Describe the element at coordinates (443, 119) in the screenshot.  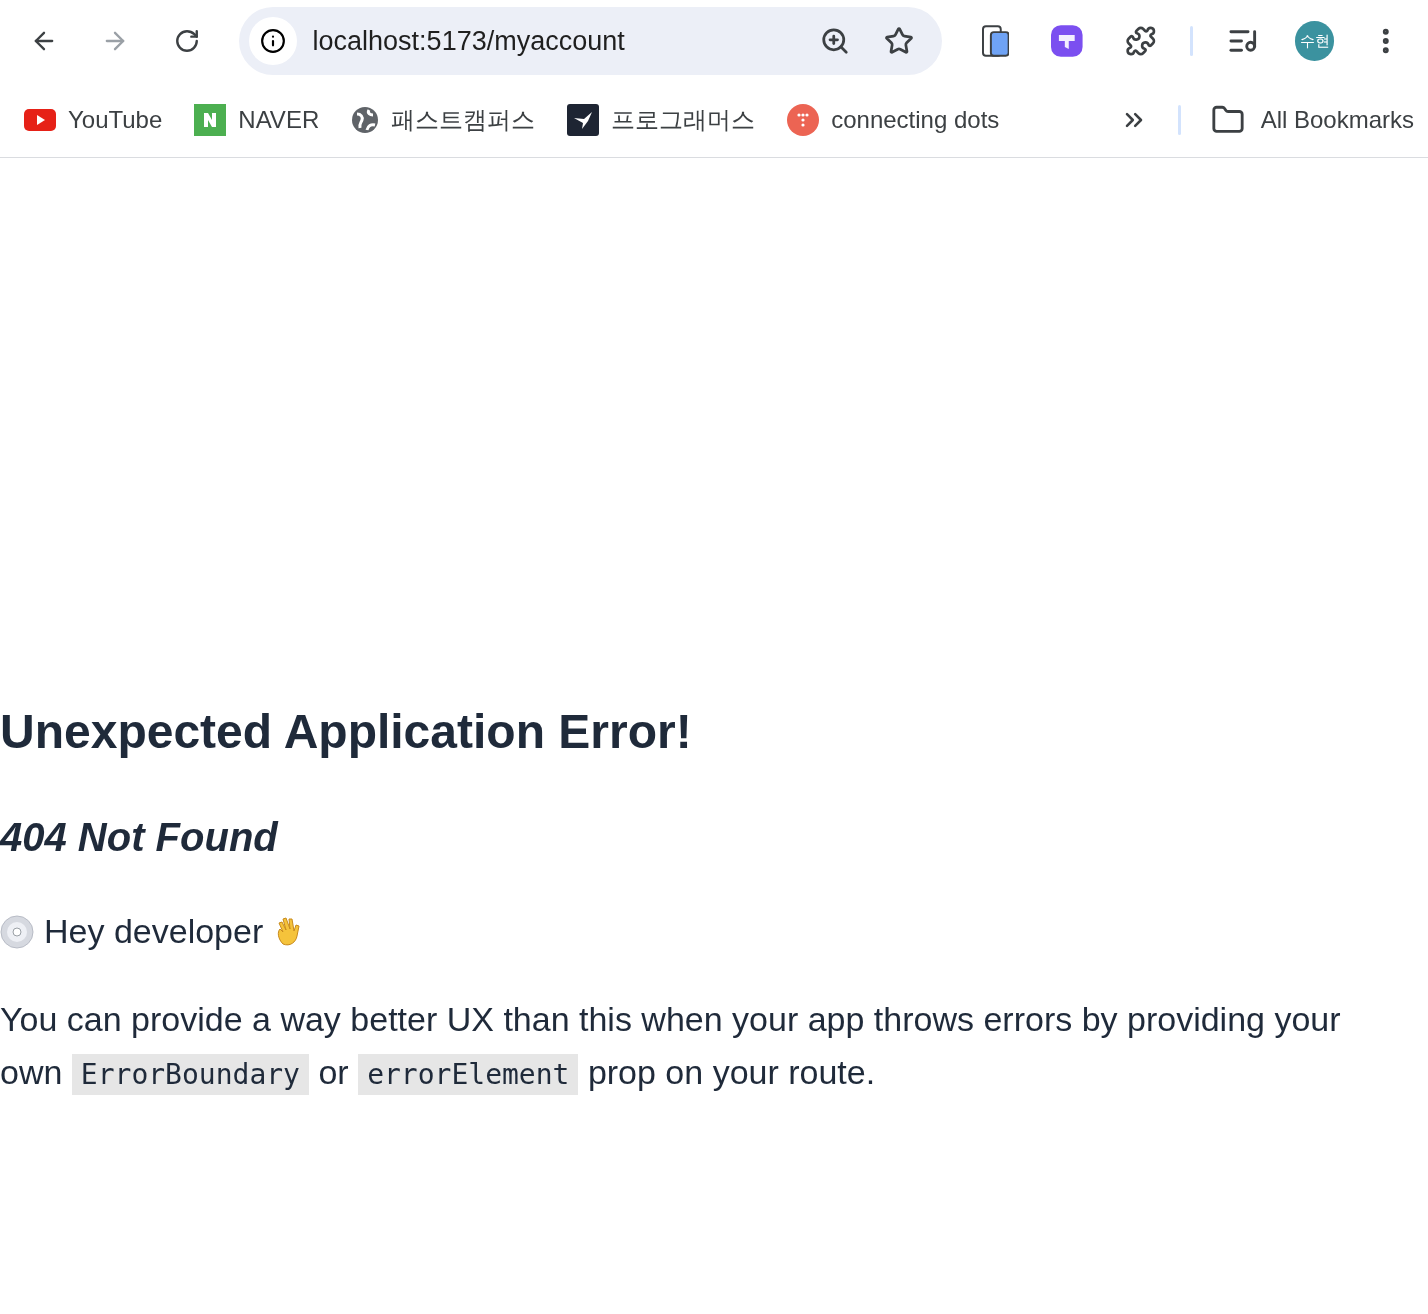
I see `bookmark-link: 패스트캠퍼스` at that location.